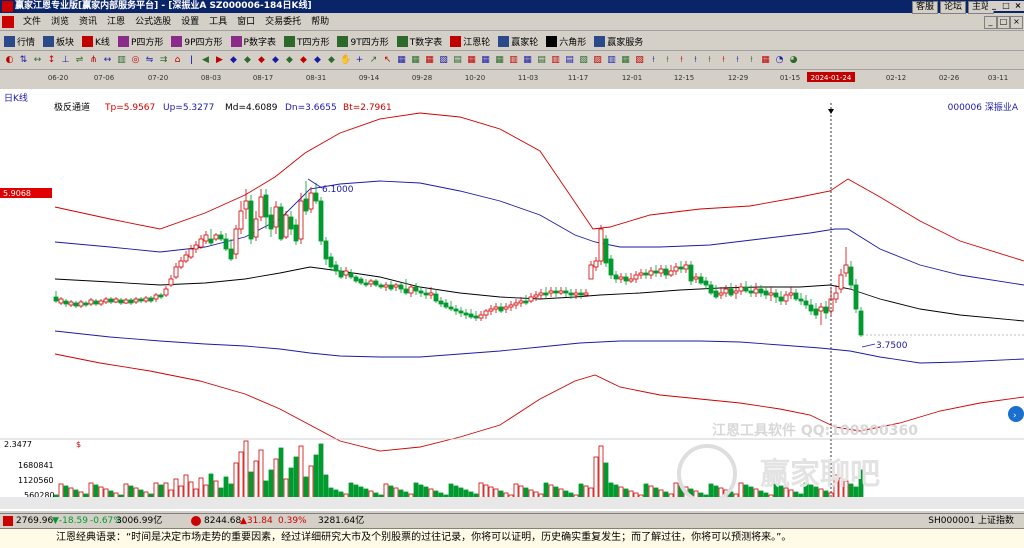  I want to click on menu-tools: 工具, so click(218, 22).